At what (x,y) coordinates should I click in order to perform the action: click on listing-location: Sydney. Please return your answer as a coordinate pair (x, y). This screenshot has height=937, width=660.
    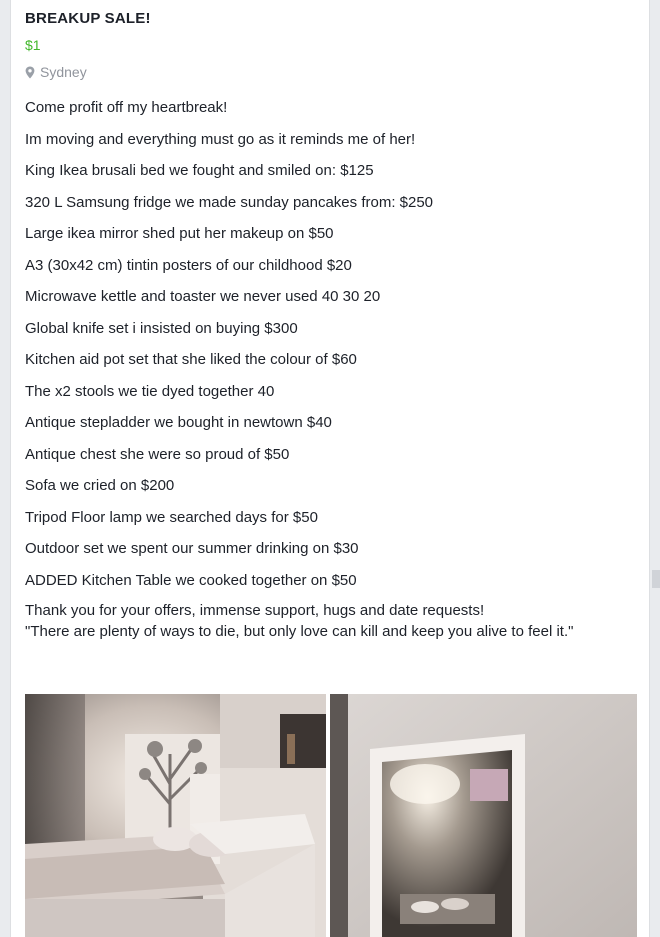
    Looking at the image, I should click on (56, 72).